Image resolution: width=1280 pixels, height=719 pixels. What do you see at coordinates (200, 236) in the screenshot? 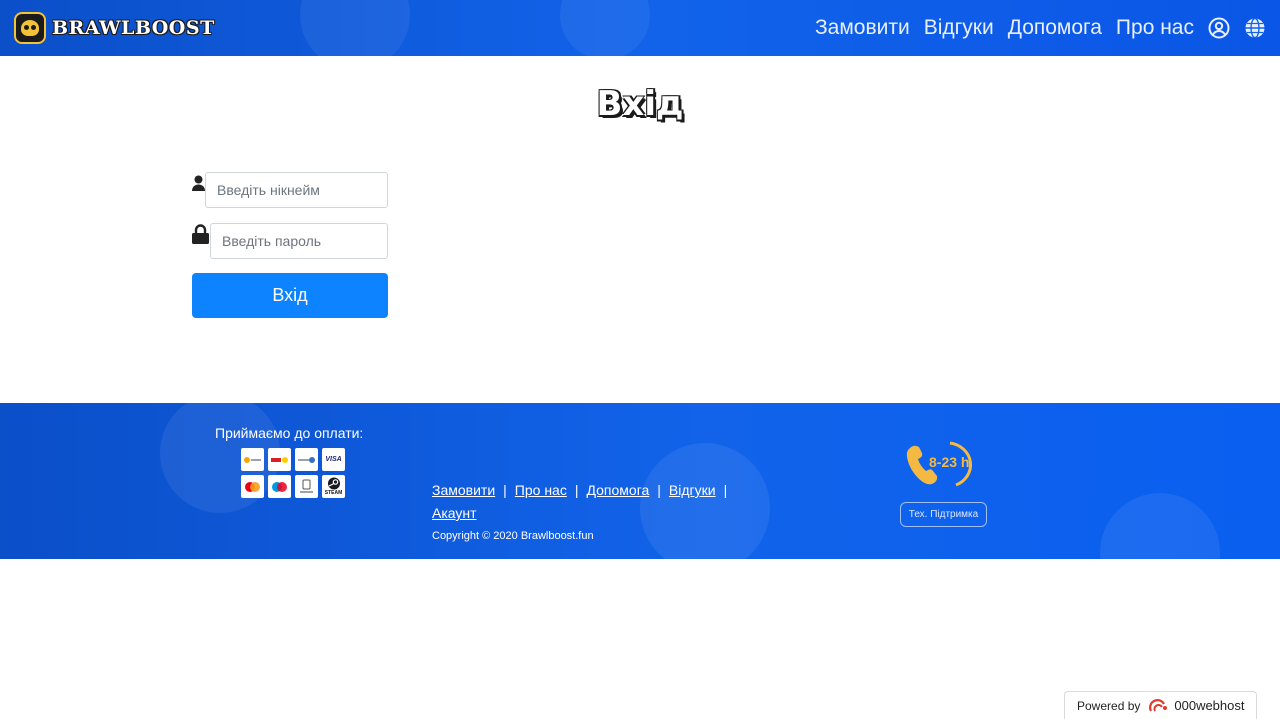
I see `lock-icon` at bounding box center [200, 236].